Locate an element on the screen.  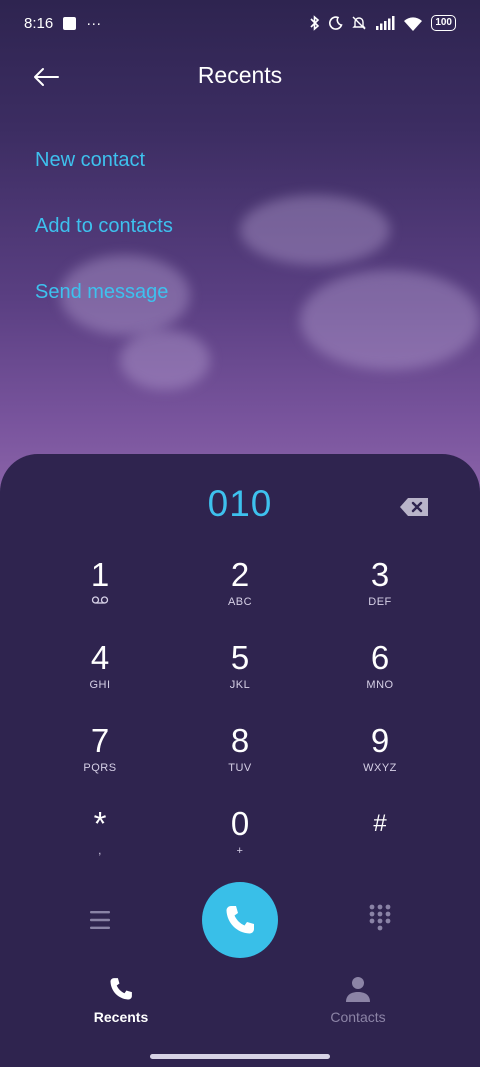
key-4: 4 GHI is located at coordinates (100, 679).